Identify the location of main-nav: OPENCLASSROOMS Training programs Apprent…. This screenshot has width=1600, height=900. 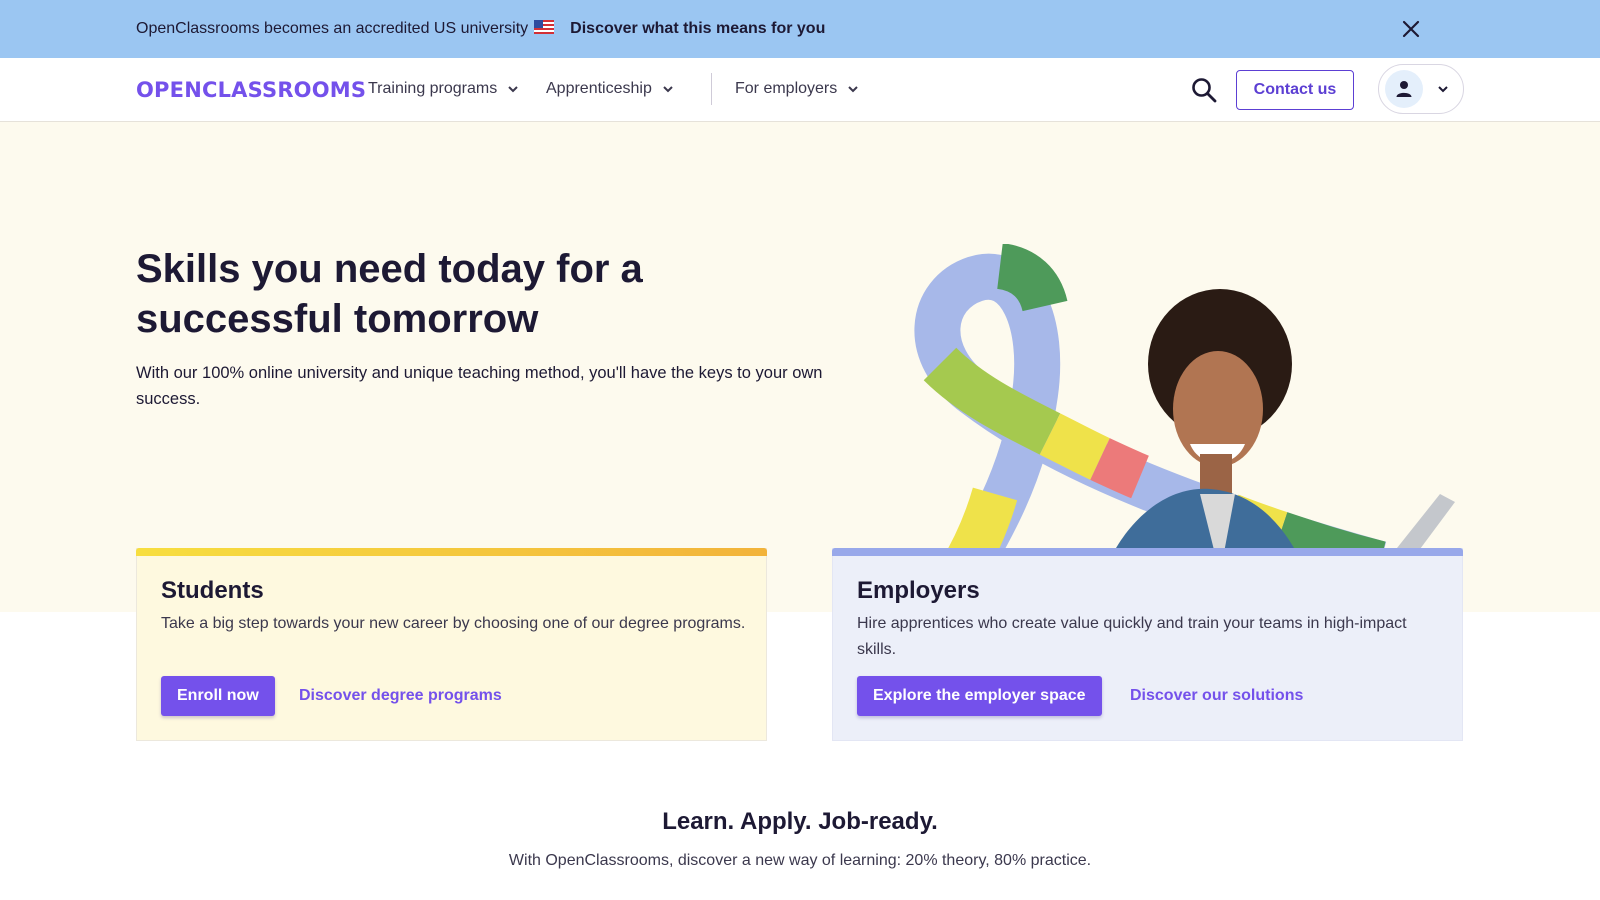
(800, 90).